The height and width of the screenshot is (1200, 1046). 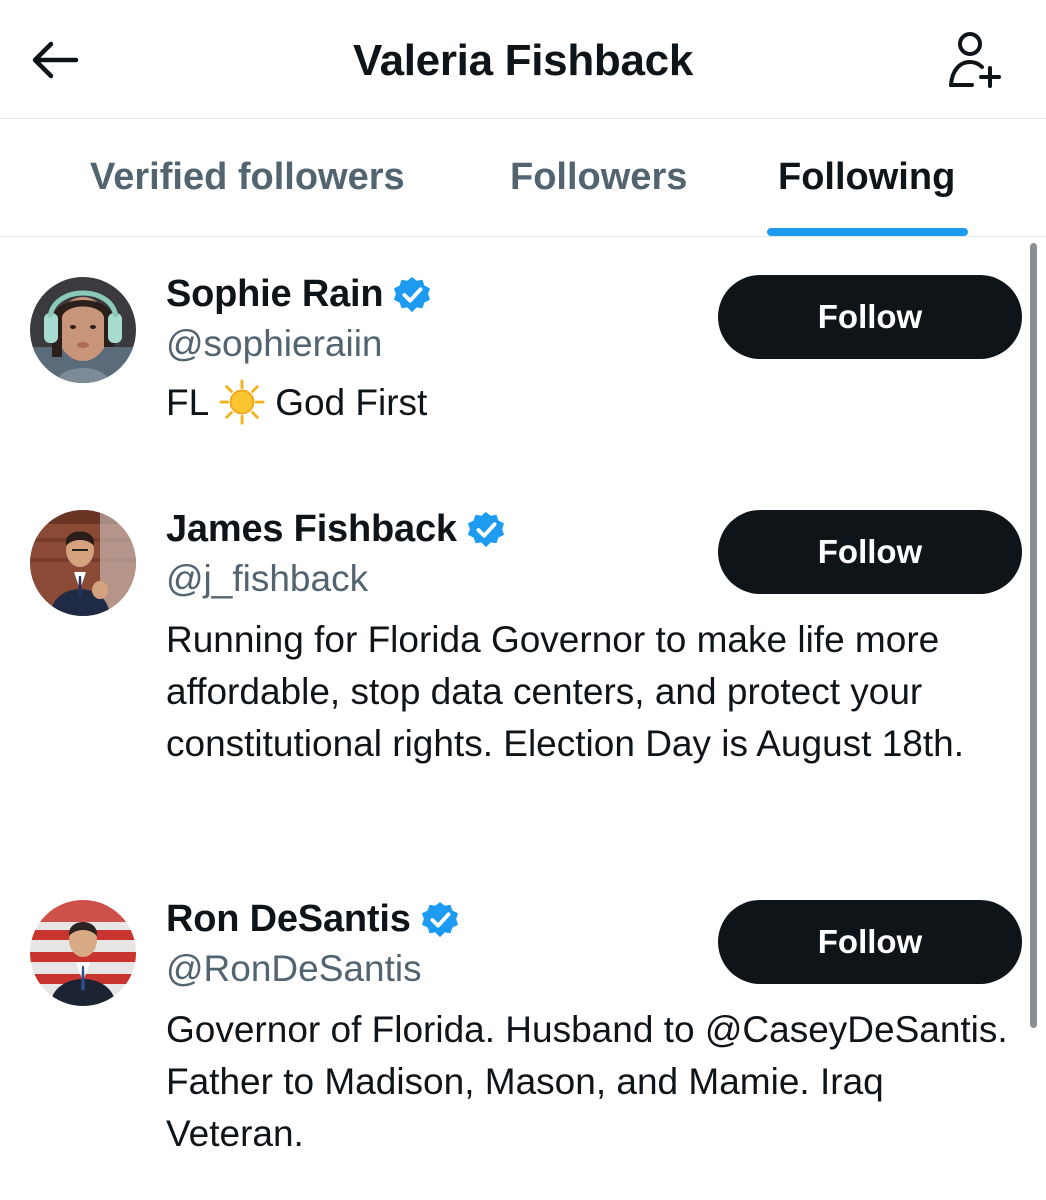 I want to click on user-name: Ron DeSantis, so click(x=288, y=919).